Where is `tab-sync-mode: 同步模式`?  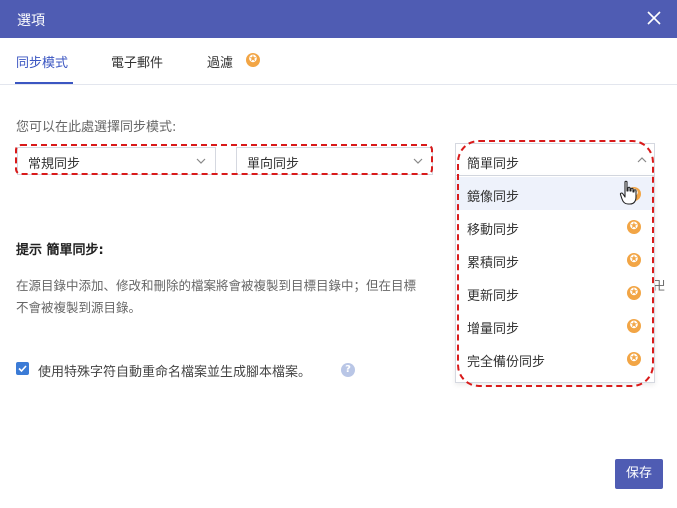
tab-sync-mode: 同步模式 is located at coordinates (42, 61).